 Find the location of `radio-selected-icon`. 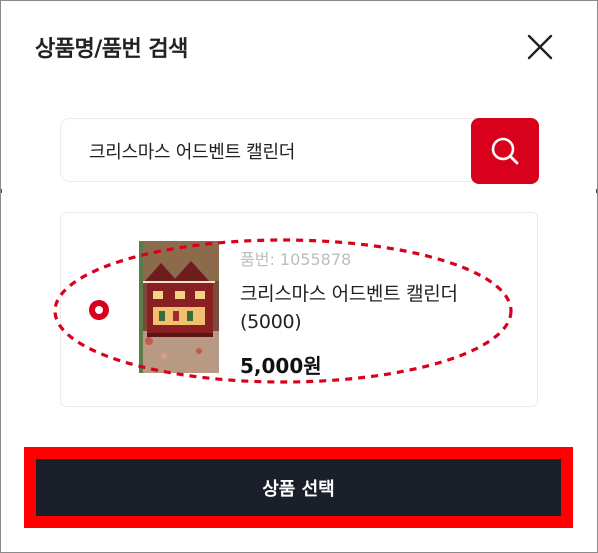

radio-selected-icon is located at coordinates (99, 310).